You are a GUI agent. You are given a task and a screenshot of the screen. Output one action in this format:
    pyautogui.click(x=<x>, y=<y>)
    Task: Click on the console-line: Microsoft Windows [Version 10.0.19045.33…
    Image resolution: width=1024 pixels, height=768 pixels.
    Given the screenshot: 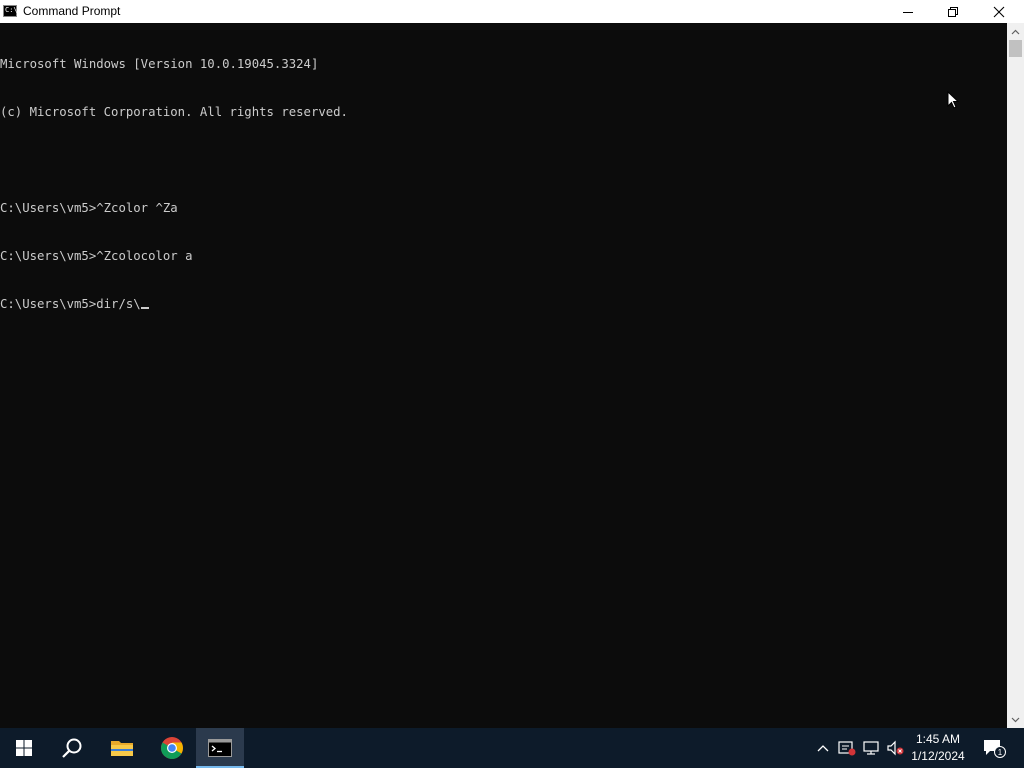 What is the action you would take?
    pyautogui.click(x=159, y=64)
    